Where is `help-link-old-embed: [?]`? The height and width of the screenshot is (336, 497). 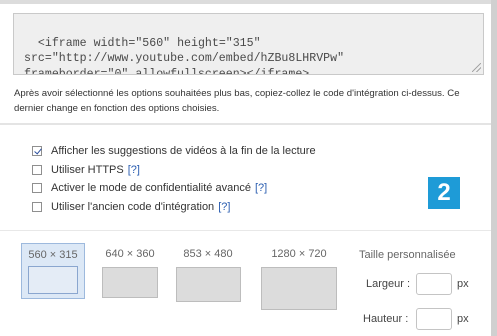
help-link-old-embed: [?] is located at coordinates (224, 207).